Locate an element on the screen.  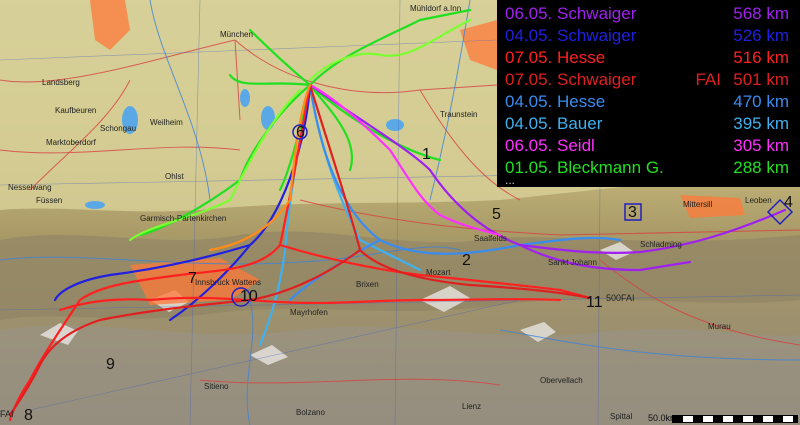
place-label-saalfelden: Saalfelds is located at coordinates (490, 238).